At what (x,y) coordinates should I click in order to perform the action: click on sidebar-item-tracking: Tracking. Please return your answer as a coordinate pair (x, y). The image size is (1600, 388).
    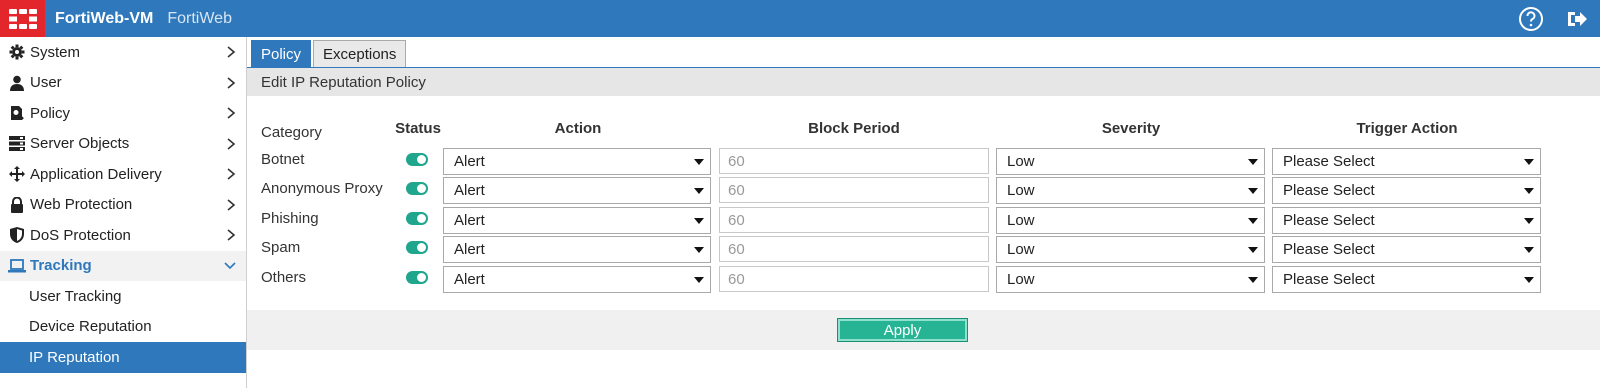
    Looking at the image, I should click on (123, 265).